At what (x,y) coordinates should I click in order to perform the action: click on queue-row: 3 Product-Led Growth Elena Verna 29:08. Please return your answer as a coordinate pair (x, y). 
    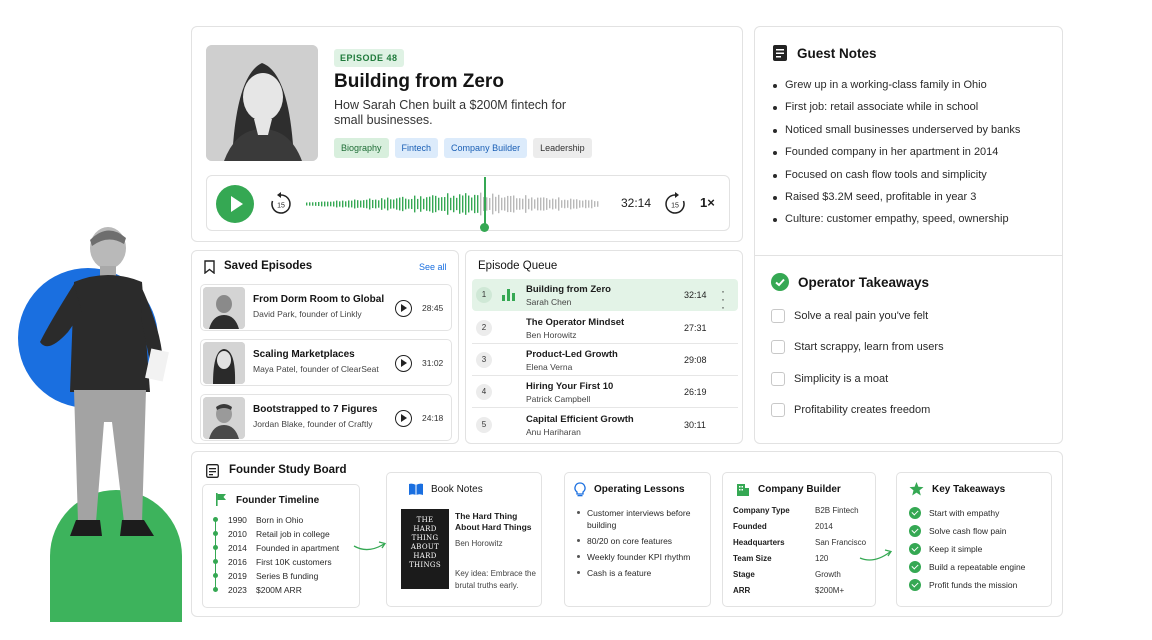
    Looking at the image, I should click on (605, 360).